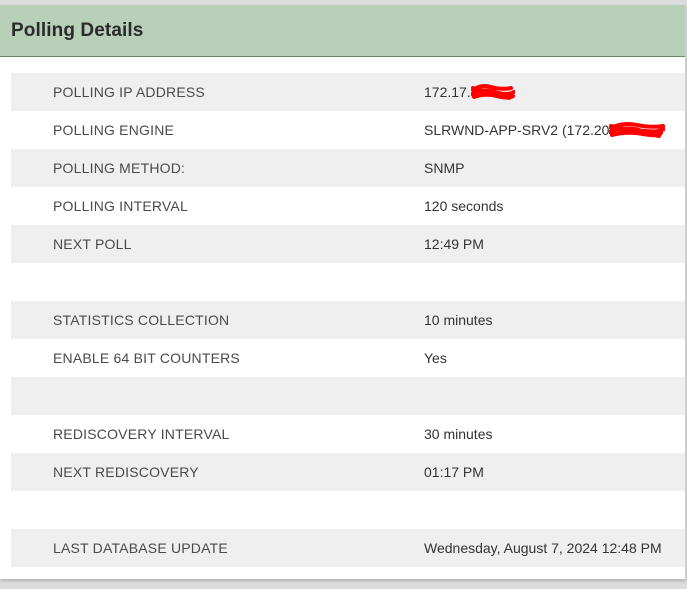  Describe the element at coordinates (458, 320) in the screenshot. I see `row-value: 10 minutes` at that location.